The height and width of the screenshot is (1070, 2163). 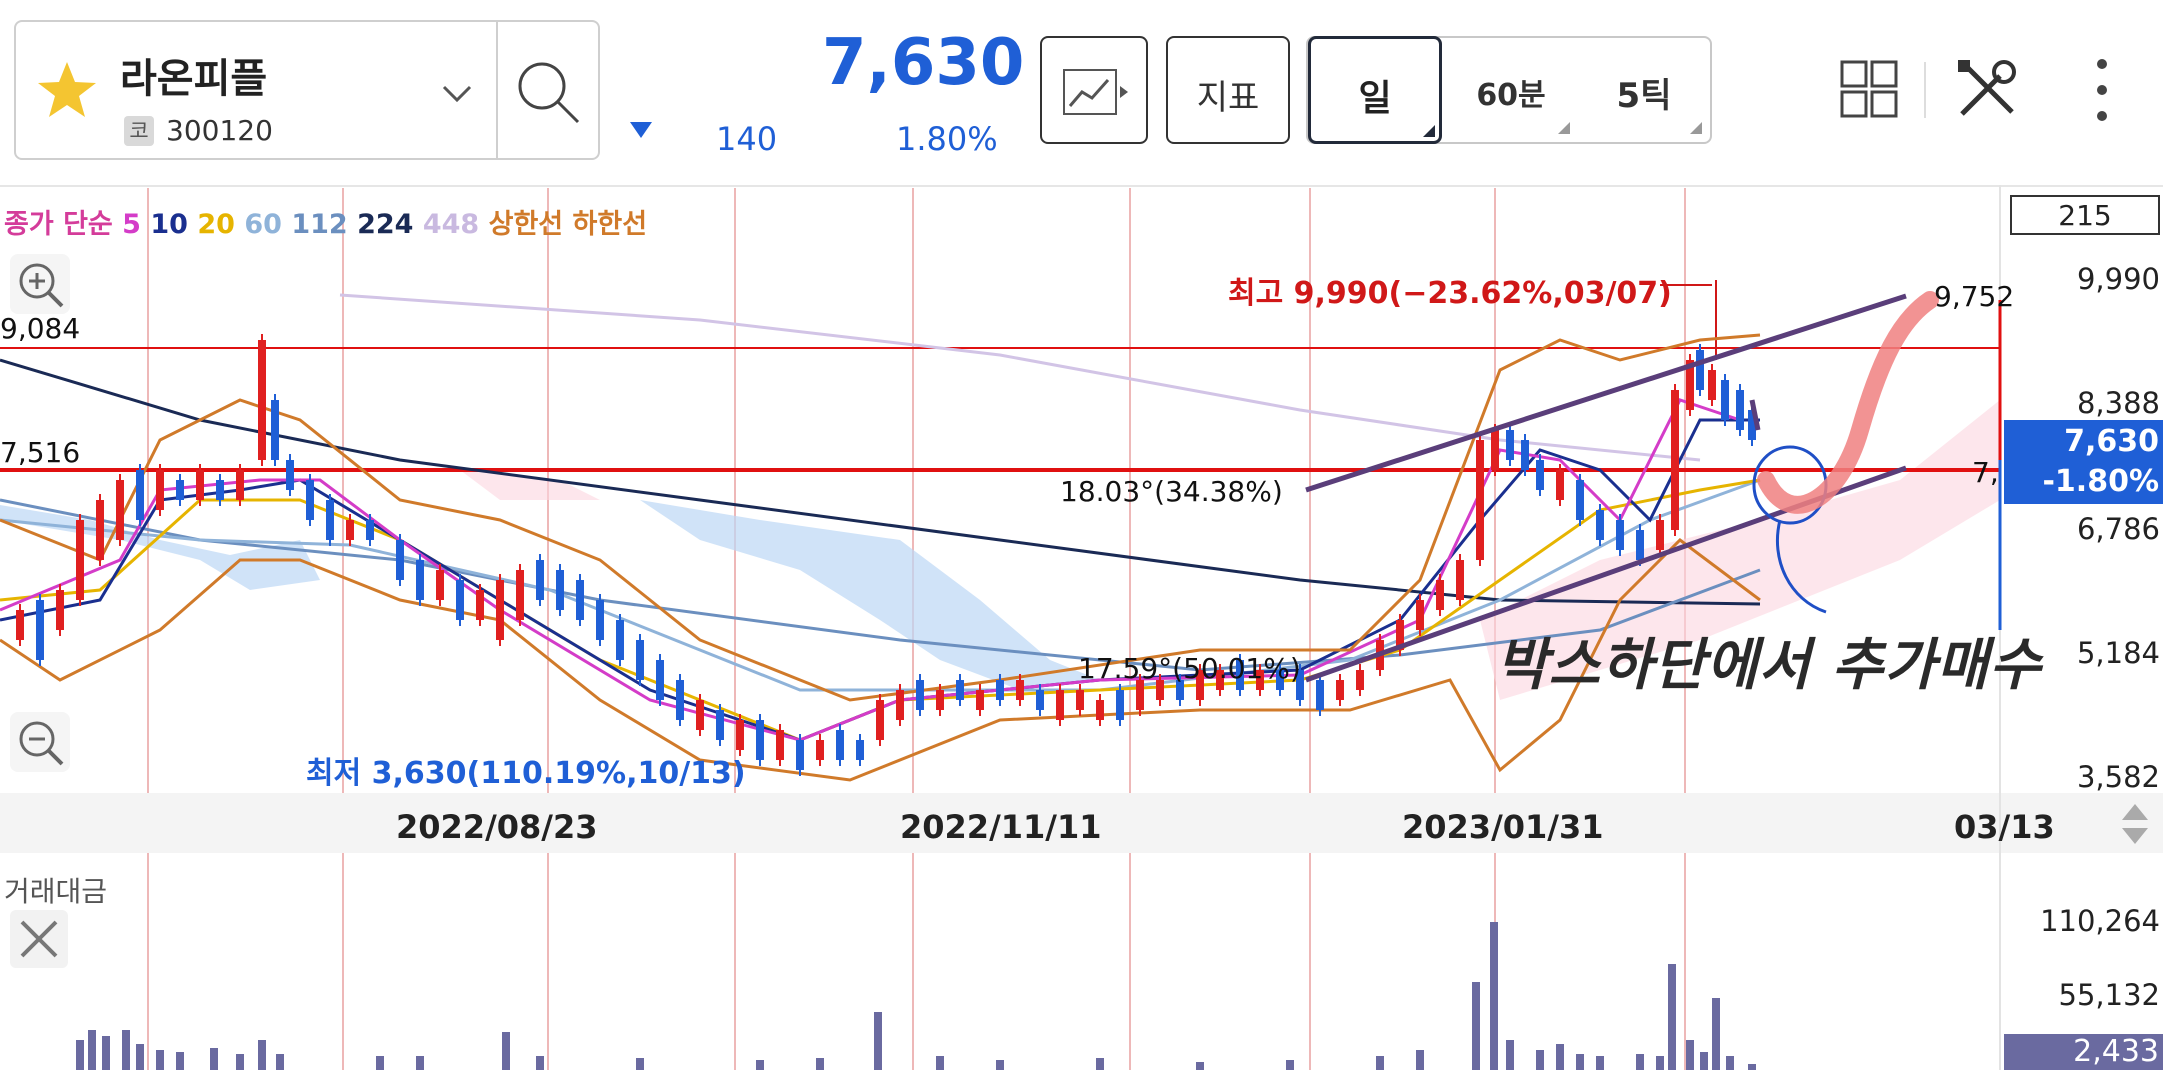 I want to click on price-axis-label: 6,786, so click(x=2118, y=529).